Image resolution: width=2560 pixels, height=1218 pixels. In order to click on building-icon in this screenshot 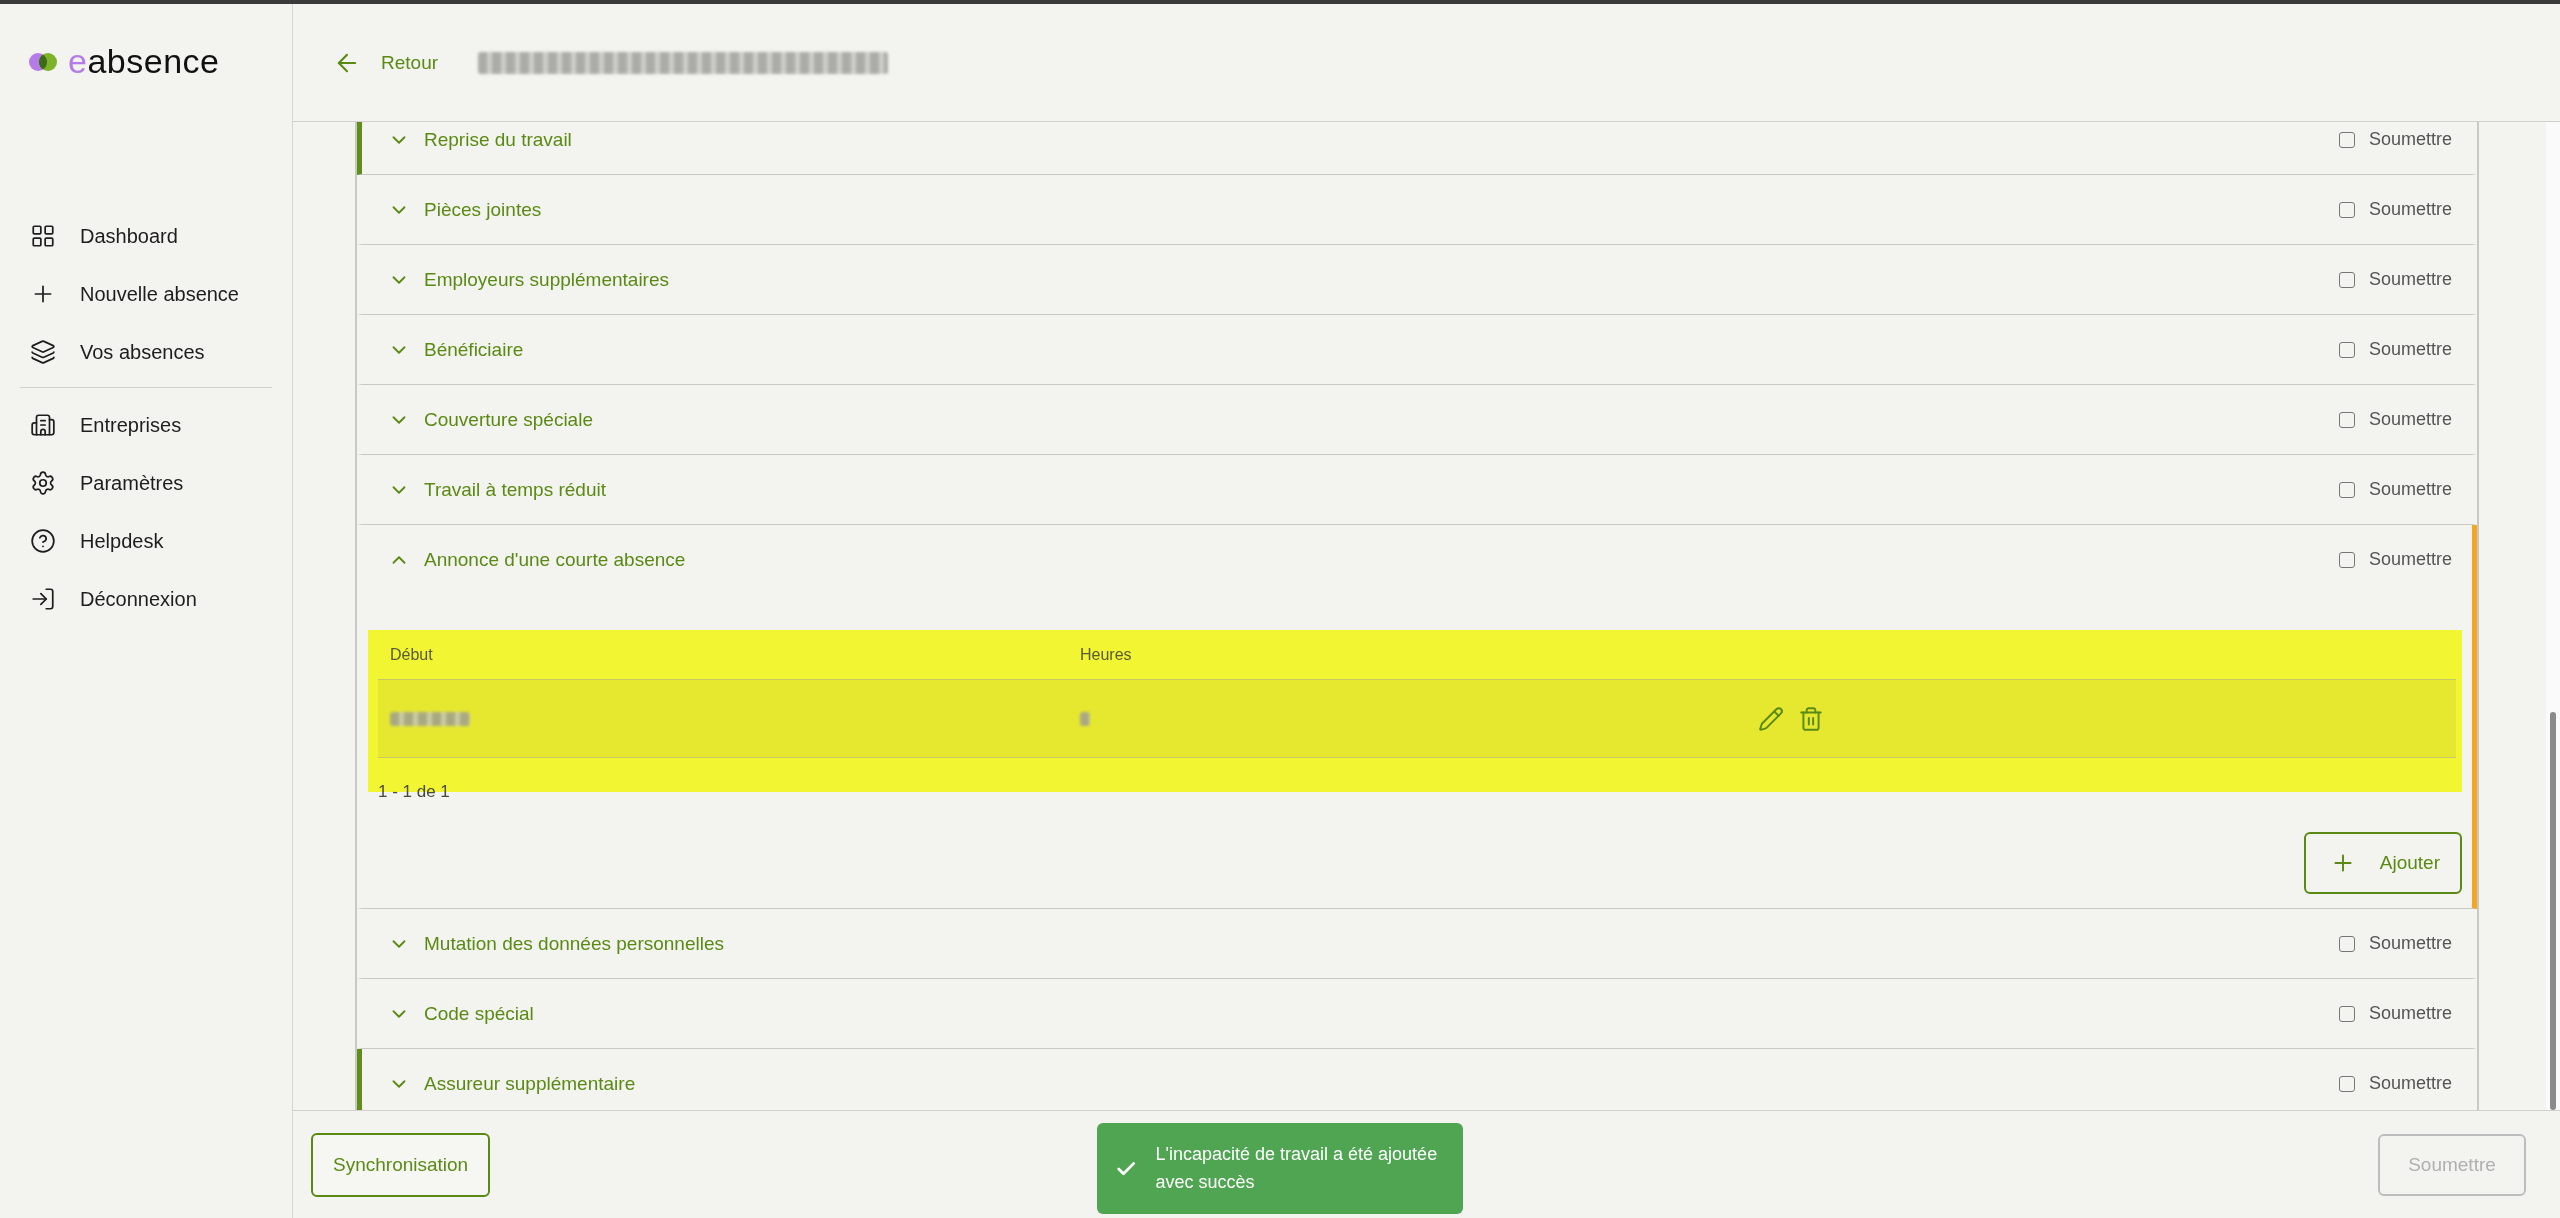, I will do `click(43, 425)`.